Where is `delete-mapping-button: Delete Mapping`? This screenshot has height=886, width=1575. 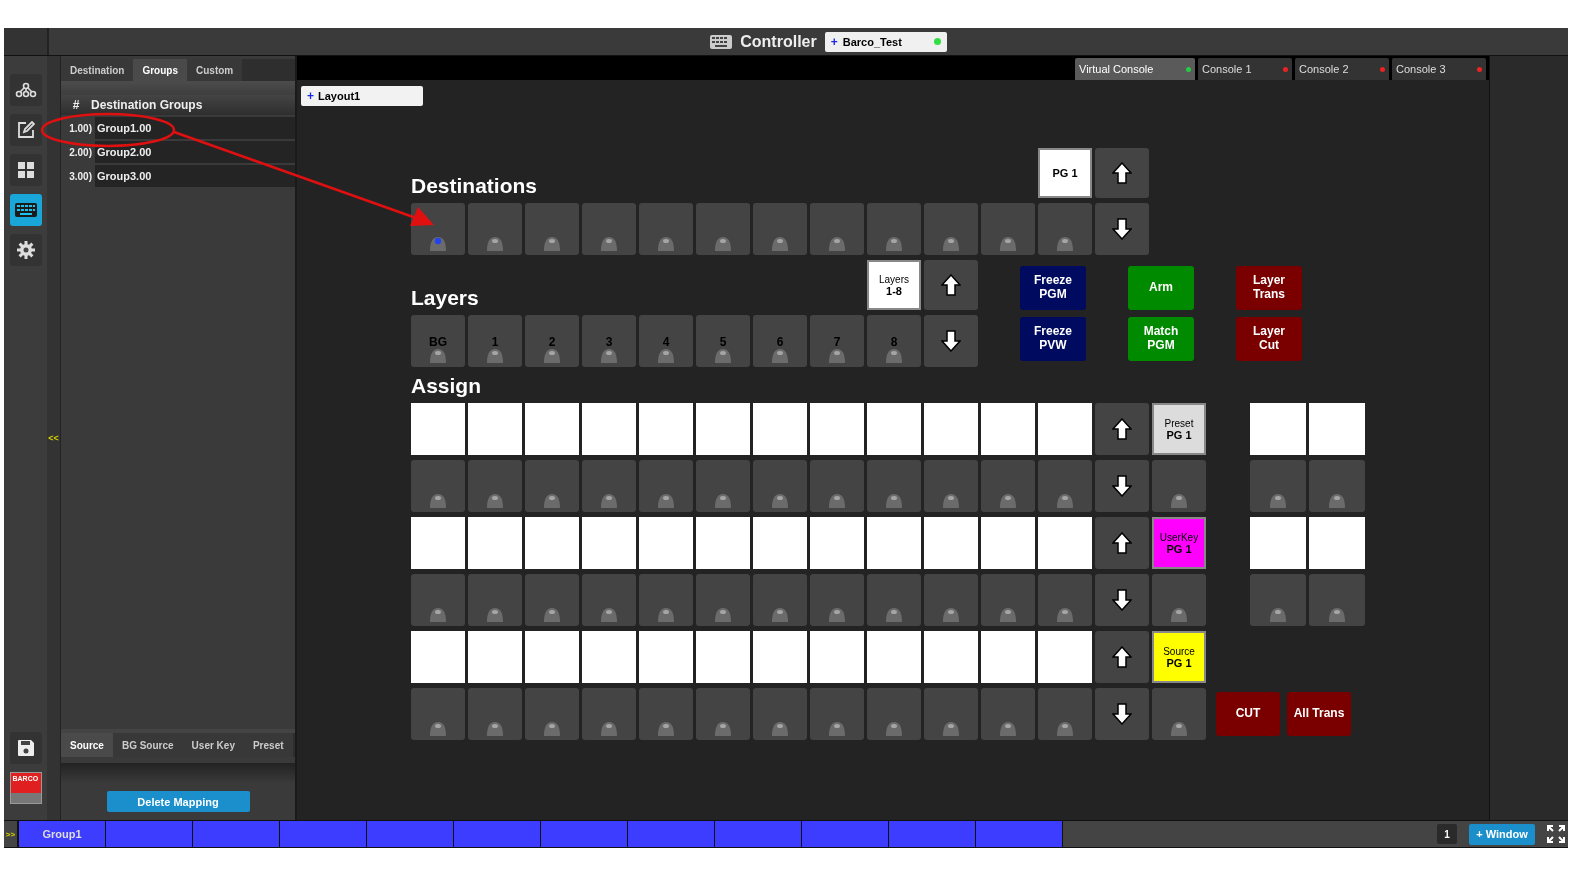 delete-mapping-button: Delete Mapping is located at coordinates (178, 801).